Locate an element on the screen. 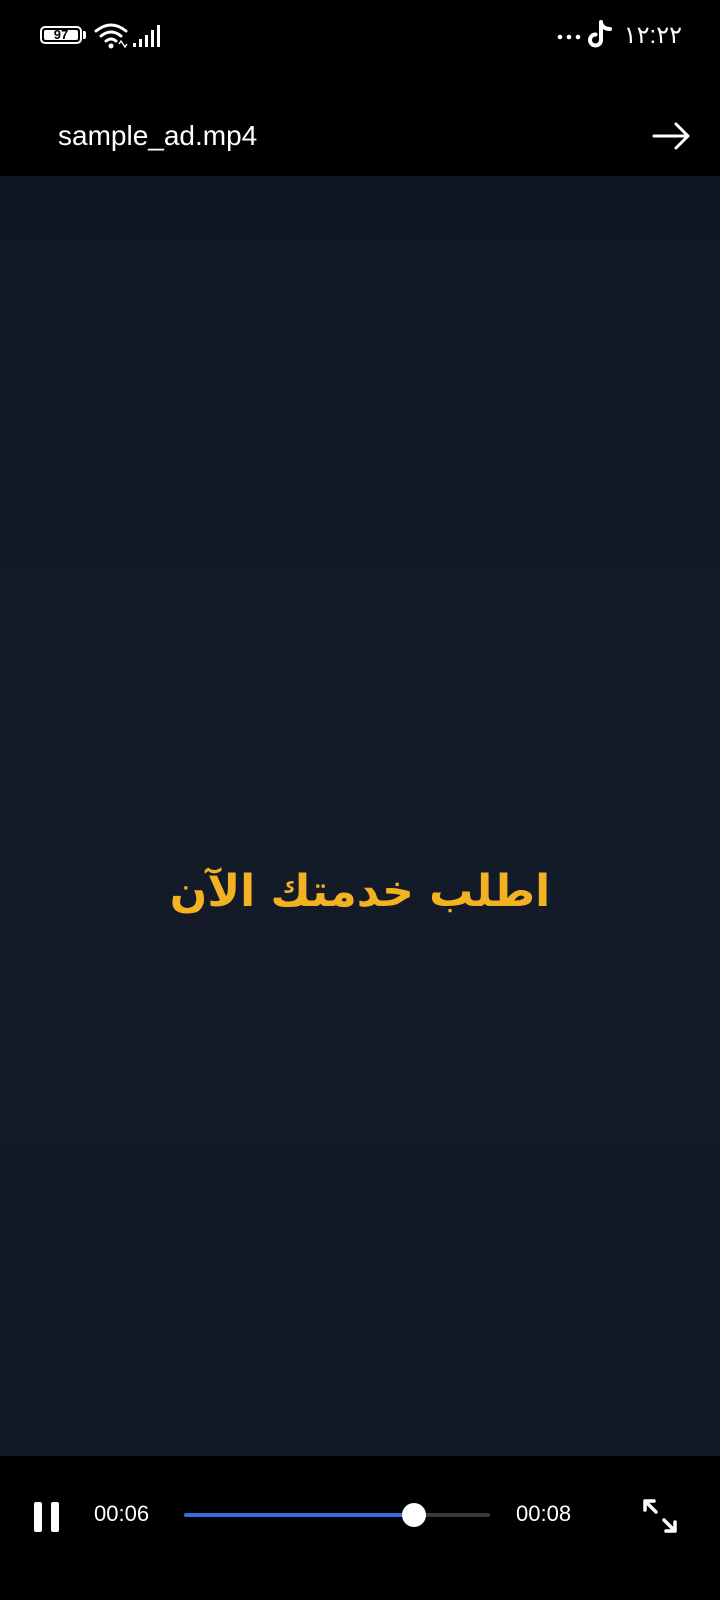 This screenshot has width=720, height=1600. battery-icon: 97 is located at coordinates (61, 35).